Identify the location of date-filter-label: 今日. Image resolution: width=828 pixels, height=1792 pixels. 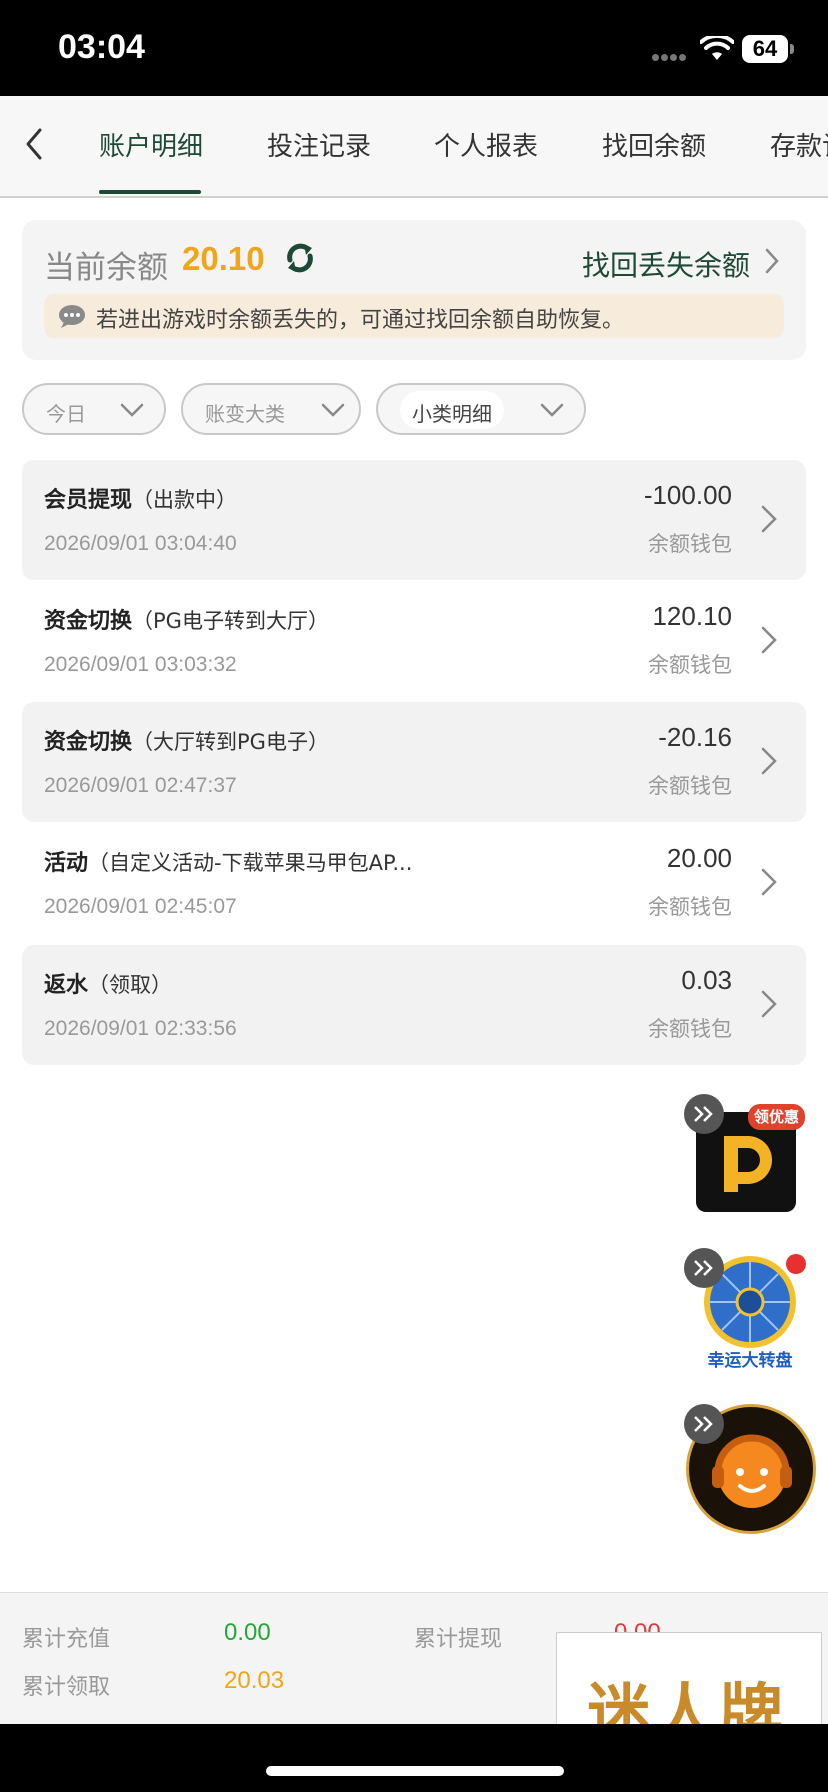
(66, 414).